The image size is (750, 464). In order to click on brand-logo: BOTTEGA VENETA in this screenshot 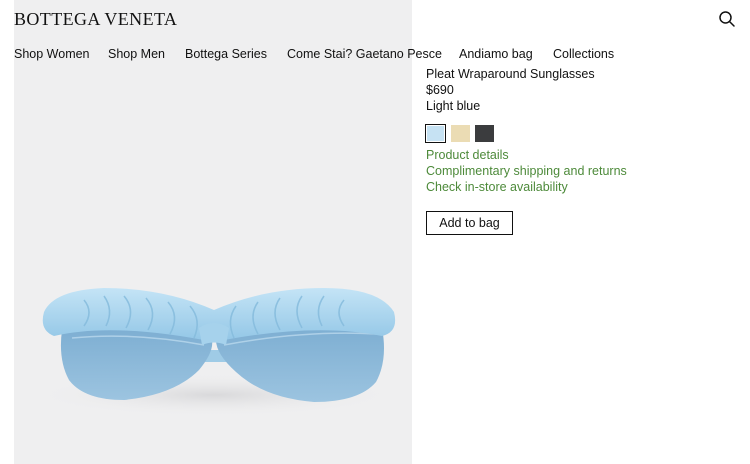, I will do `click(95, 19)`.